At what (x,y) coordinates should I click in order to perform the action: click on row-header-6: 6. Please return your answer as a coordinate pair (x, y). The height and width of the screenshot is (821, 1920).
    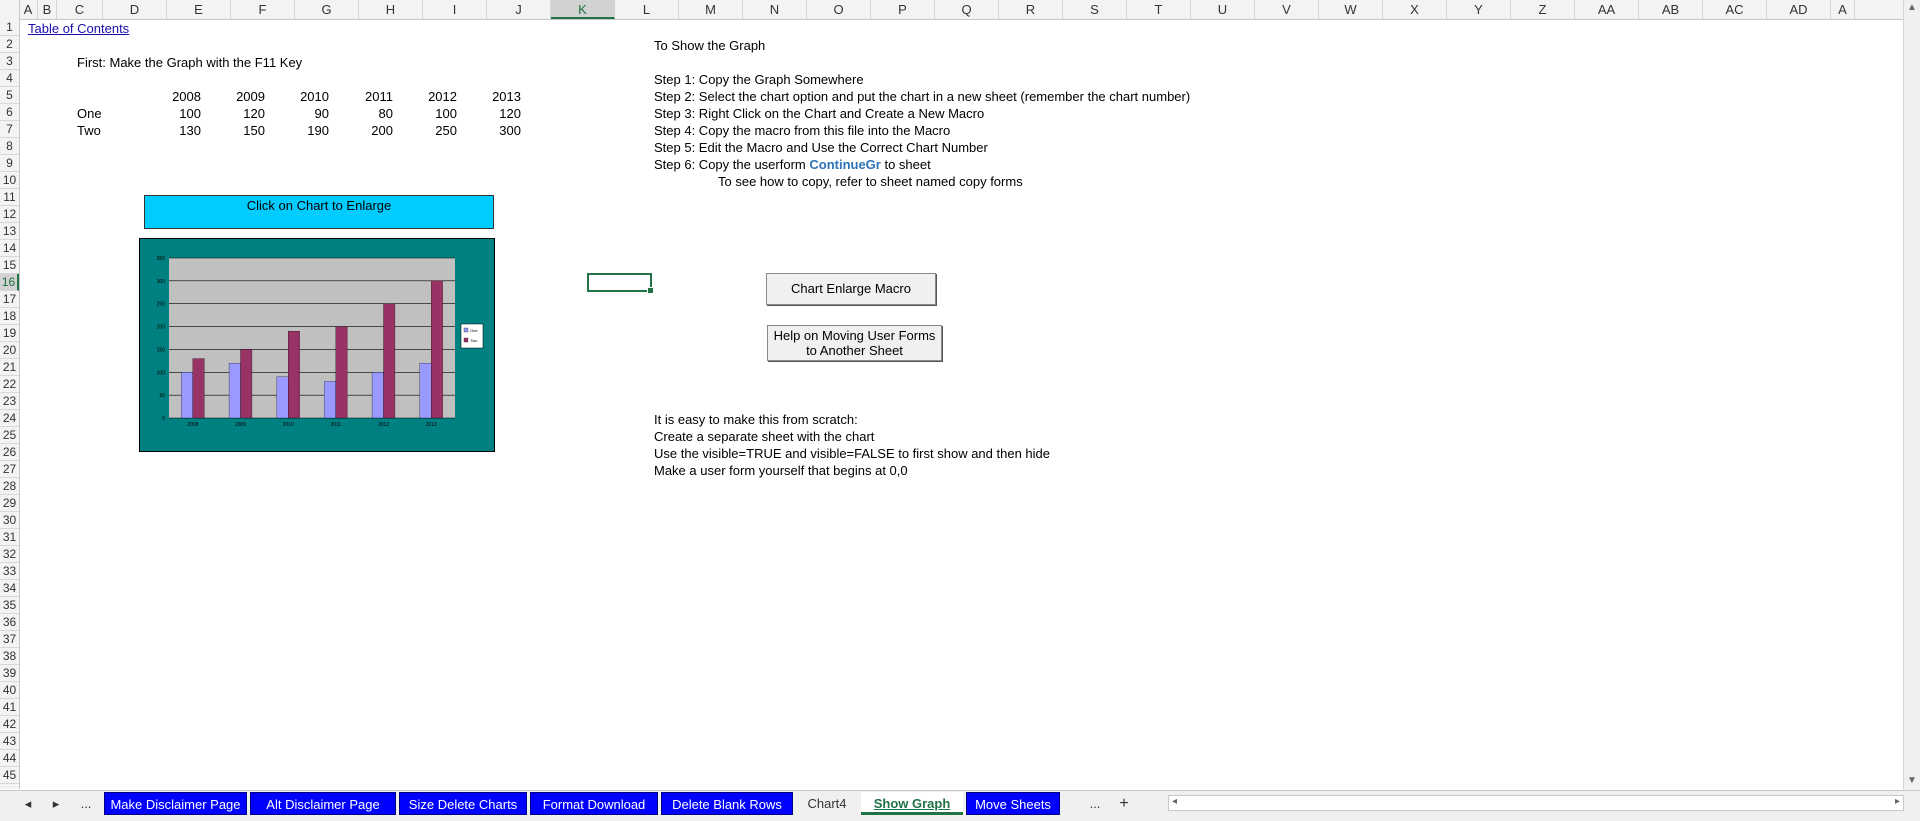
    Looking at the image, I should click on (9, 112).